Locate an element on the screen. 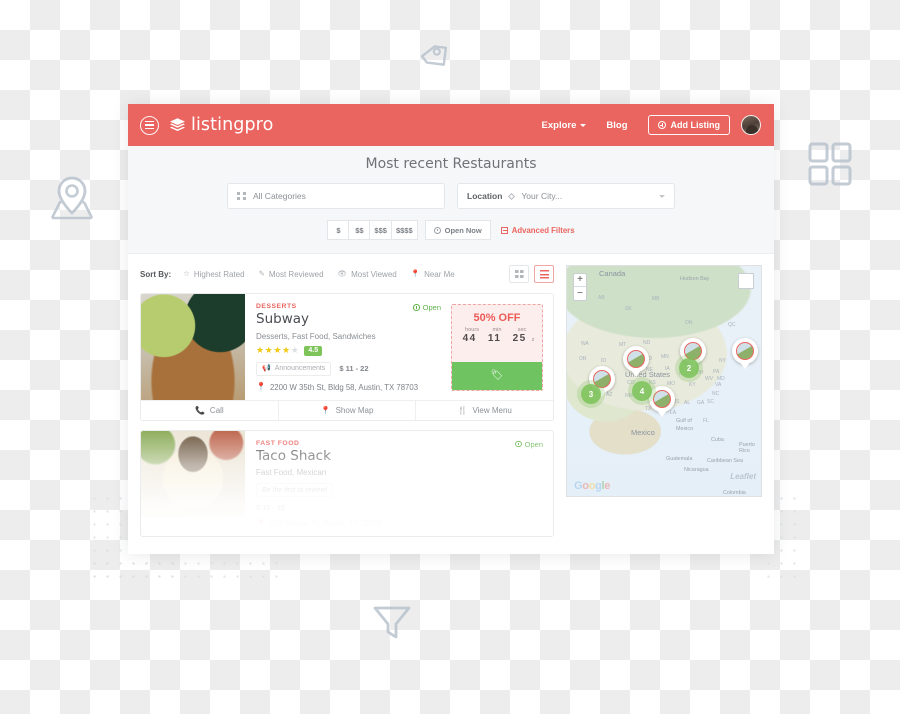  listing-meta: Be the first to review! is located at coordinates (399, 490).